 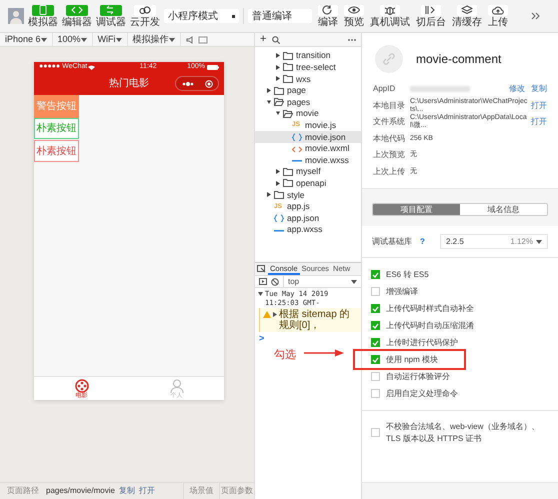 I want to click on cloud-dev-button, so click(x=145, y=10).